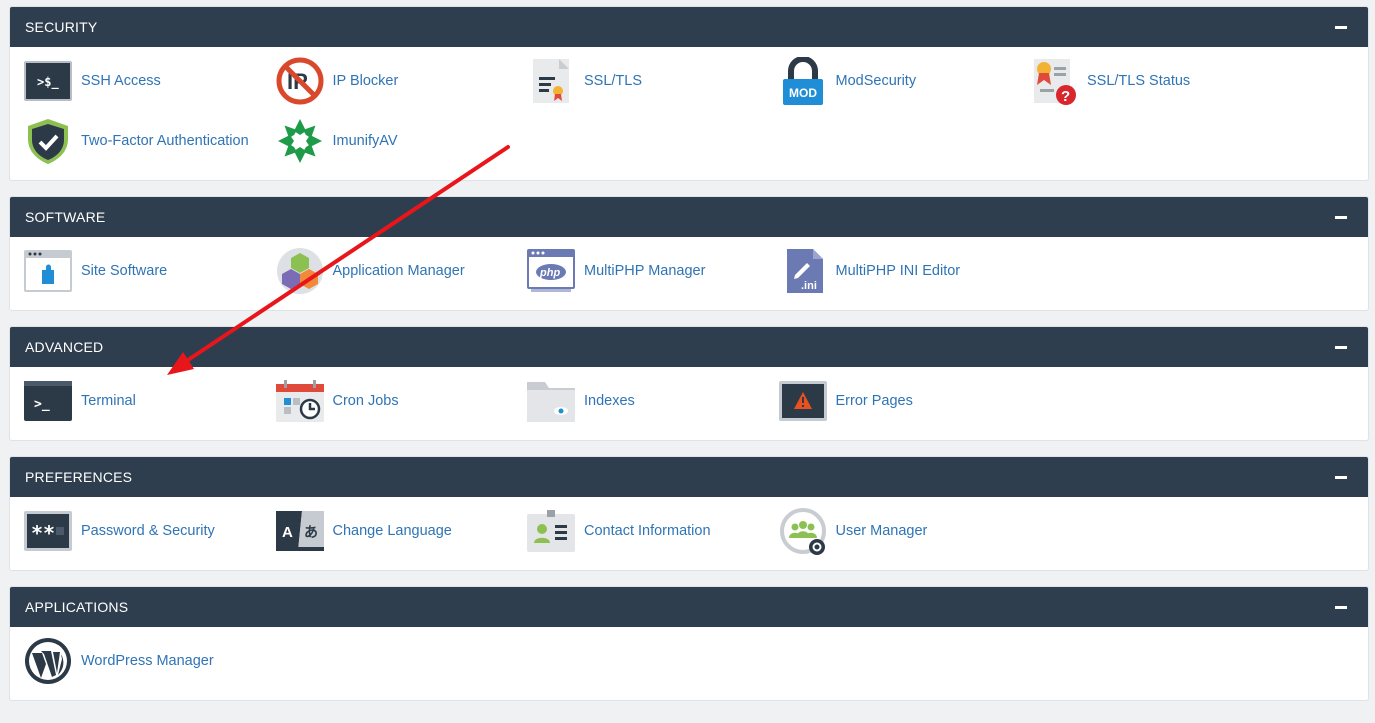 Image resolution: width=1375 pixels, height=723 pixels. I want to click on panel-header-applications: APPLICATIONS, so click(689, 607).